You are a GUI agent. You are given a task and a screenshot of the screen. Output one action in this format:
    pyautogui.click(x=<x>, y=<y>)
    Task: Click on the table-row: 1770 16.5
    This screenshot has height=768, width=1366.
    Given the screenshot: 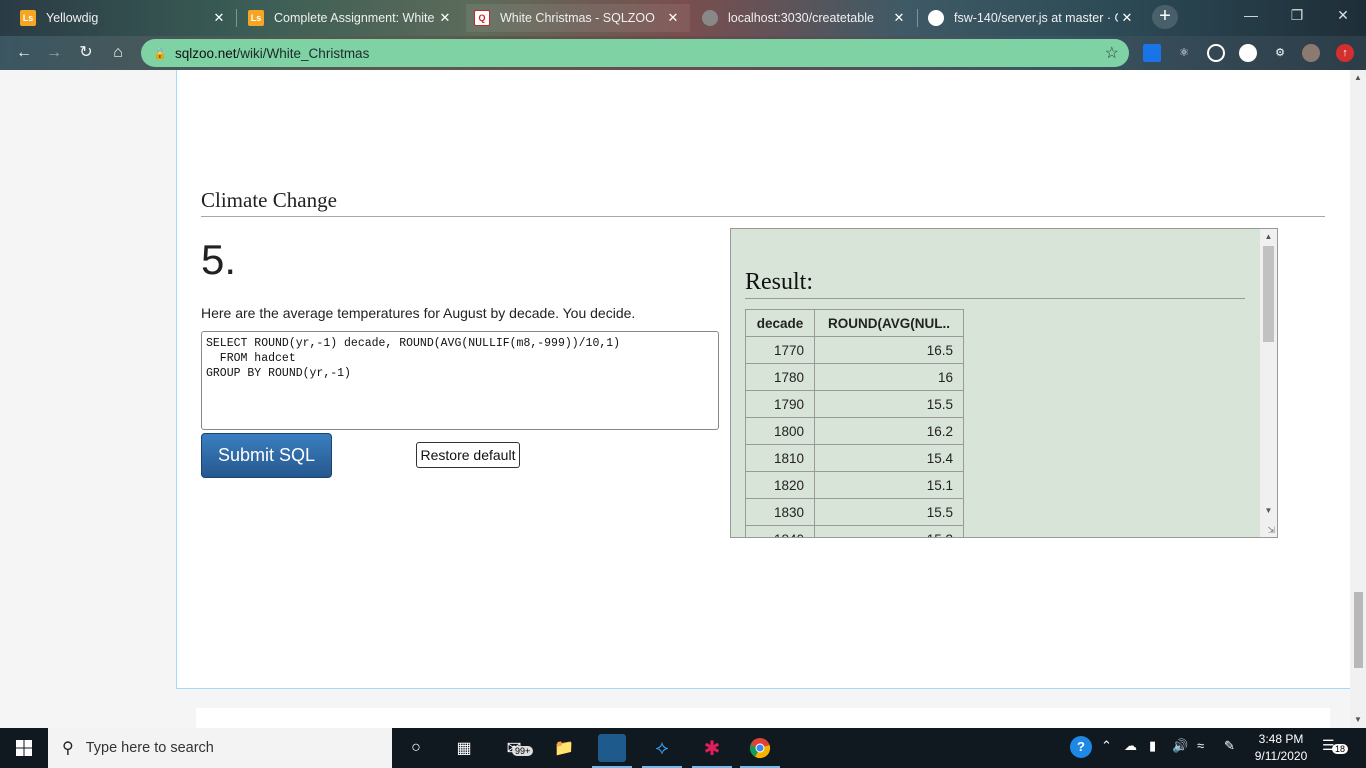 What is the action you would take?
    pyautogui.click(x=854, y=350)
    